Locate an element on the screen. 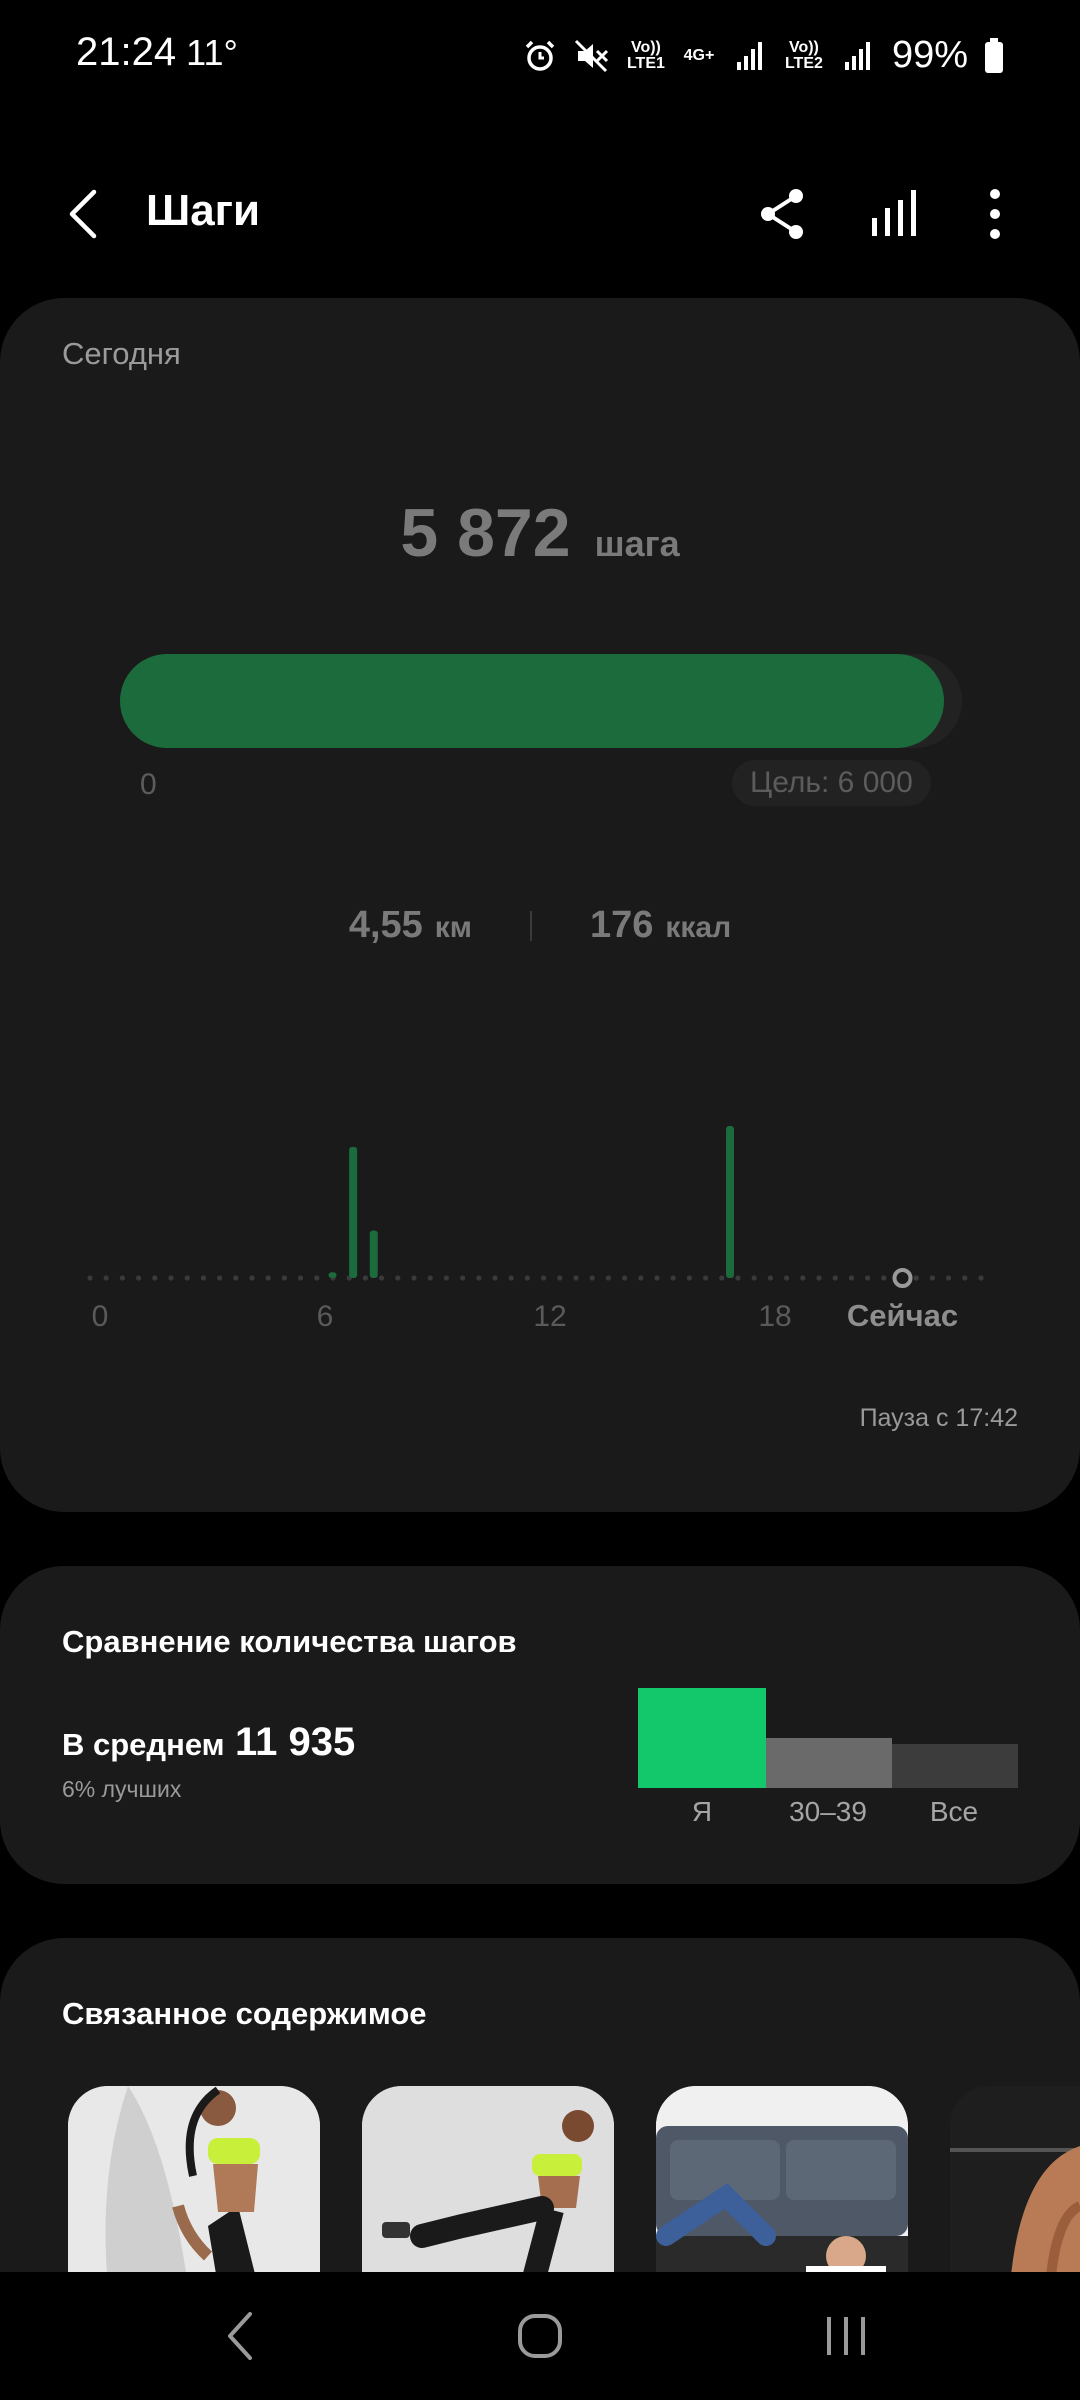 This screenshot has height=2400, width=1080. goal-badge: Цель: 6 000 is located at coordinates (831, 783).